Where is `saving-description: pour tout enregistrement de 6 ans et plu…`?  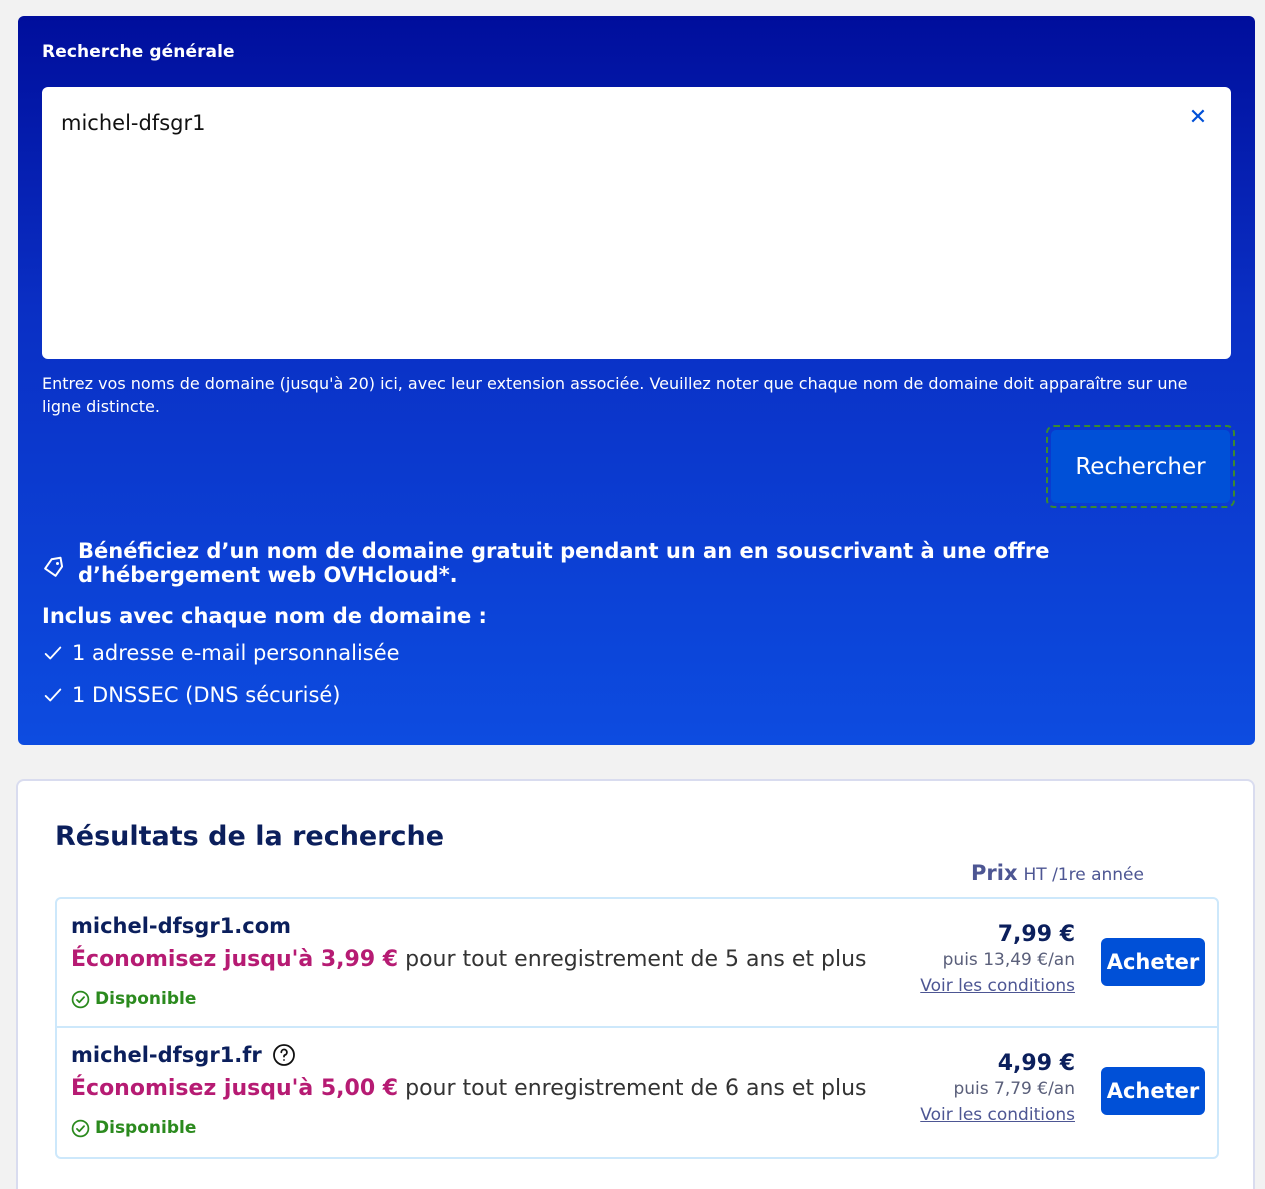
saving-description: pour tout enregistrement de 6 ans et plu… is located at coordinates (632, 1088).